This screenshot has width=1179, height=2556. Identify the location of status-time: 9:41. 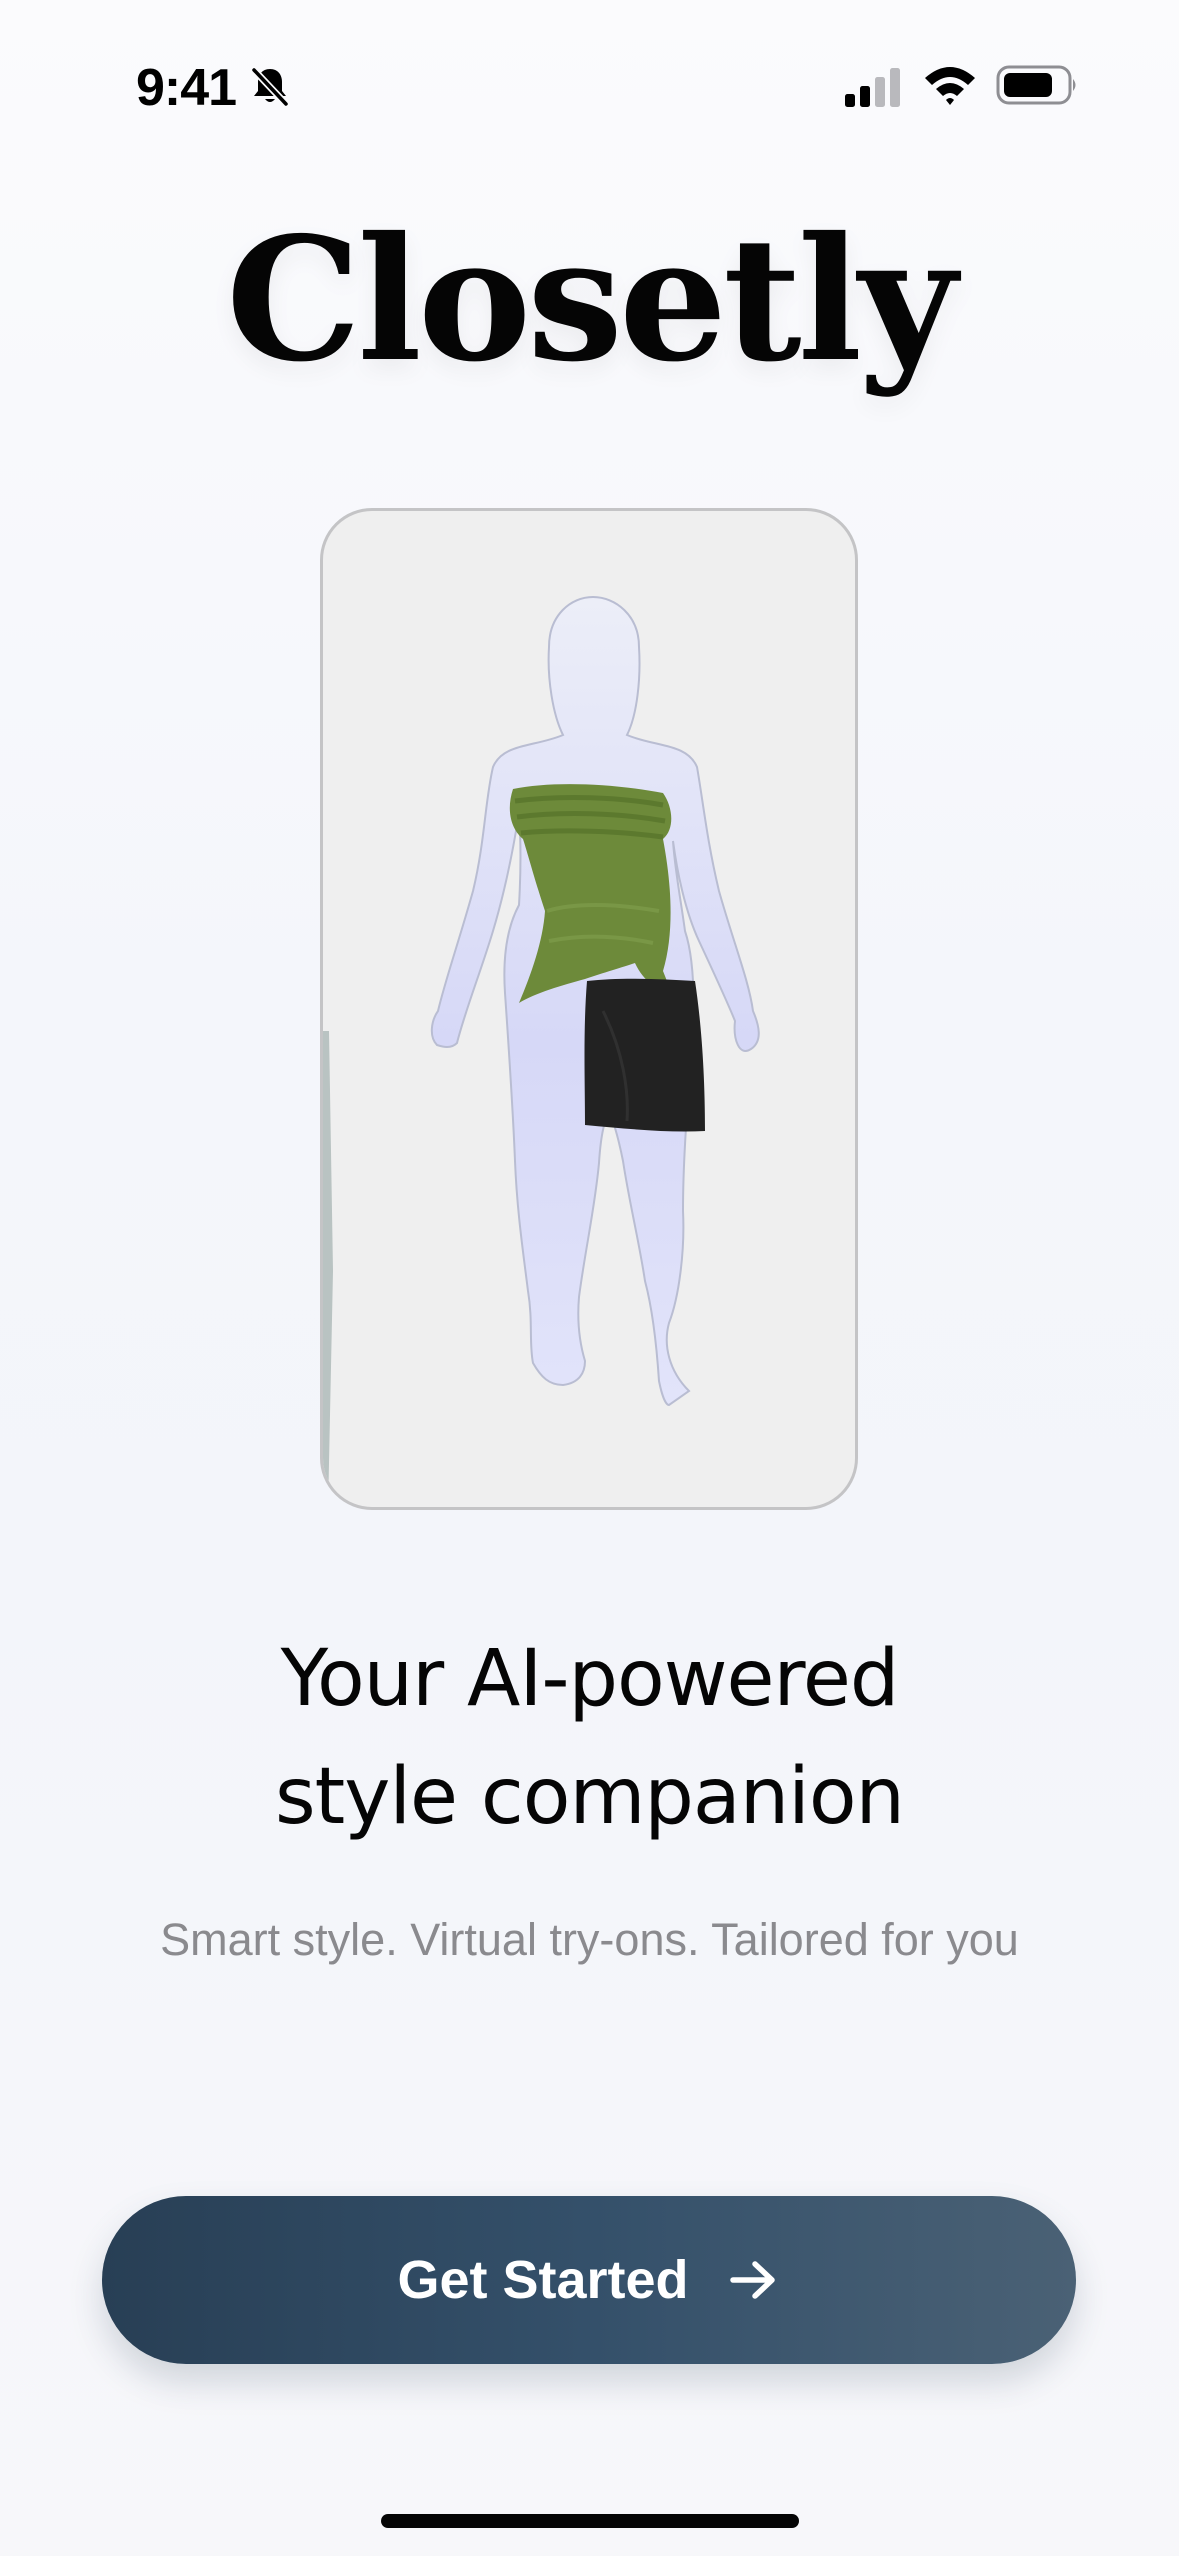
(186, 88).